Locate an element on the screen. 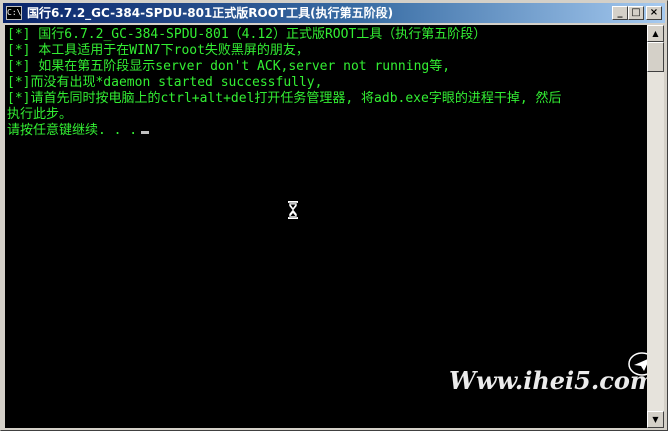  console-line: [*] 本工具适用于在WIN7下root失败黑屏的朋友， is located at coordinates (158, 50).